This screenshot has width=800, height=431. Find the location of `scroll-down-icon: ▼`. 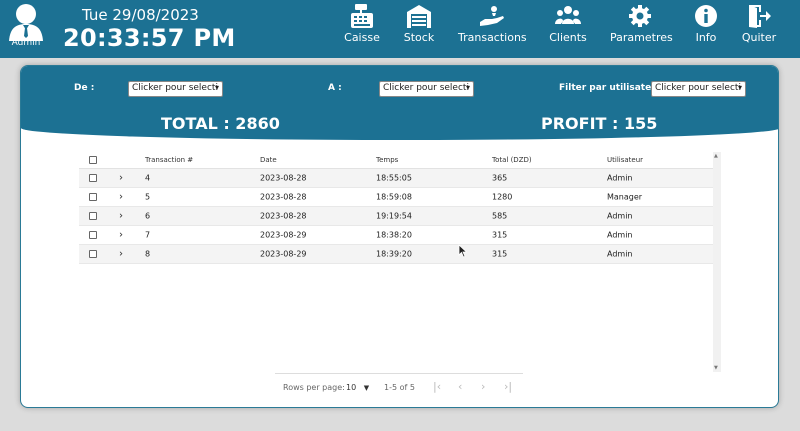

scroll-down-icon: ▼ is located at coordinates (716, 368).